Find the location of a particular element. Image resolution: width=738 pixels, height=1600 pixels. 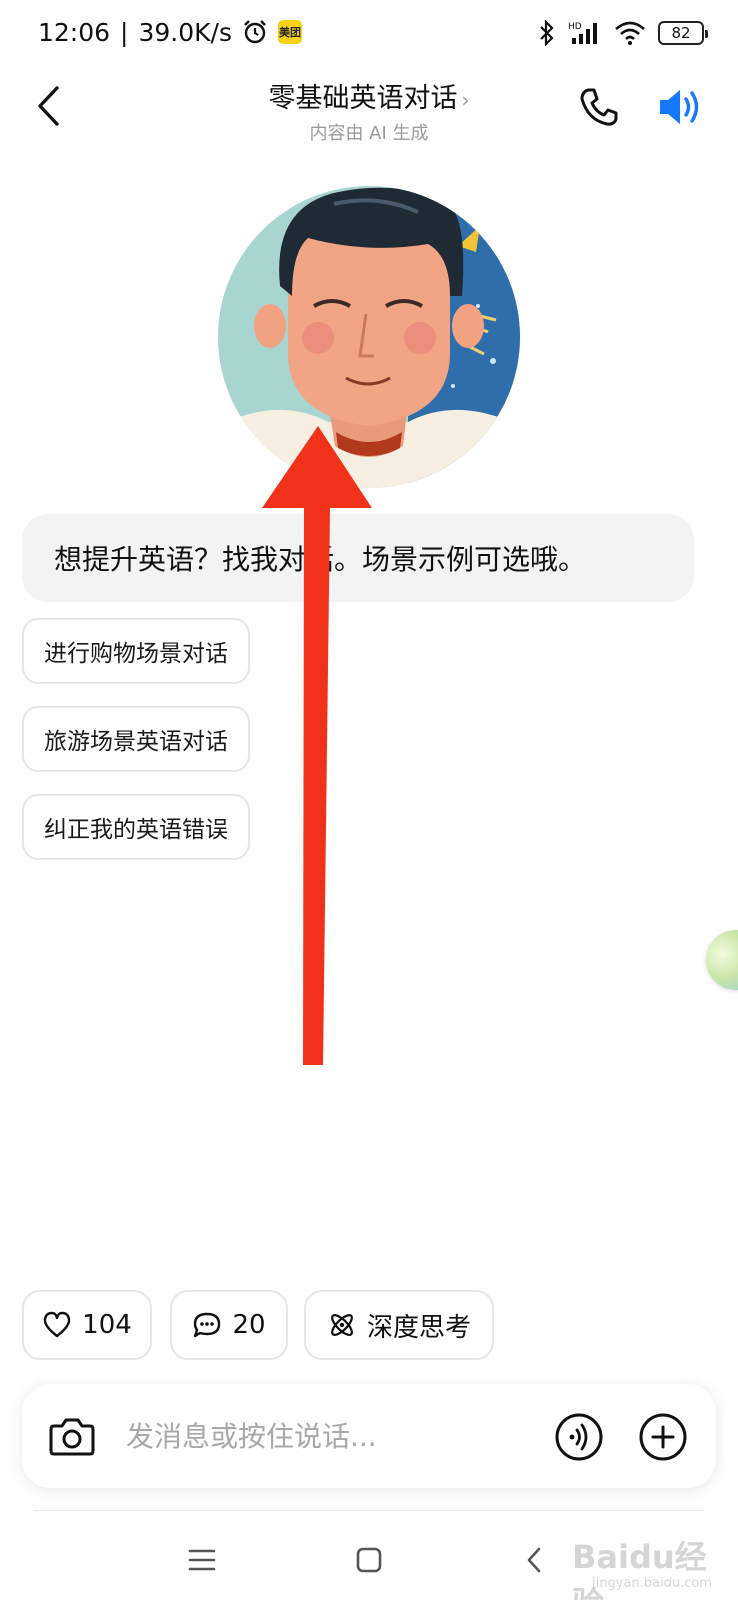

ai-generated-note: 内容由 AI 生成 is located at coordinates (369, 133).